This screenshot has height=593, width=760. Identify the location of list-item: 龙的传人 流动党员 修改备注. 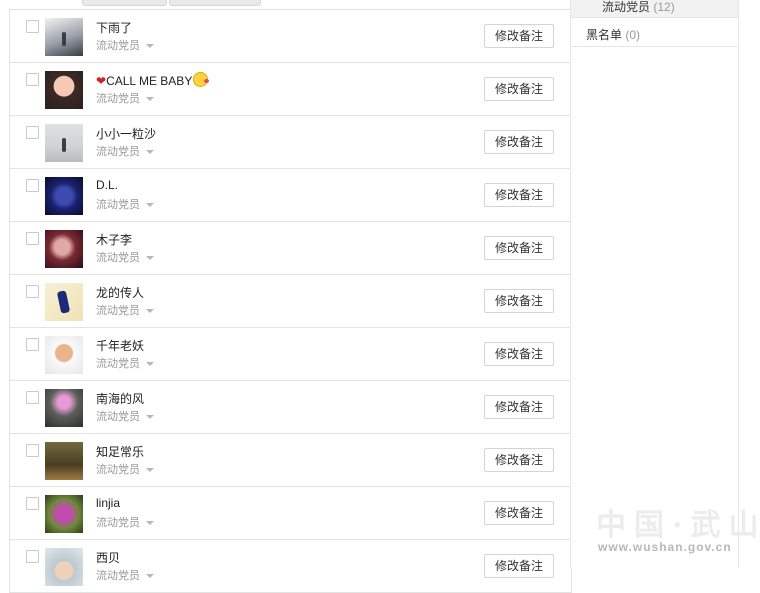
(290, 301).